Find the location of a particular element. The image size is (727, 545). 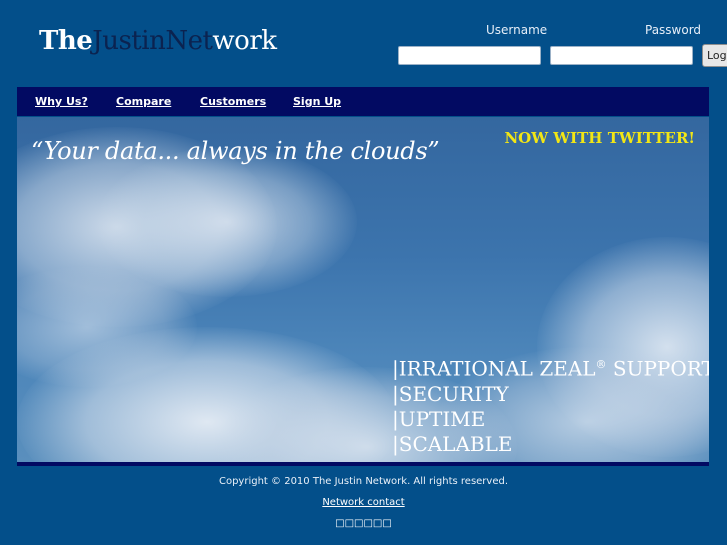

nav-item-why-us: Why Us? is located at coordinates (61, 101).